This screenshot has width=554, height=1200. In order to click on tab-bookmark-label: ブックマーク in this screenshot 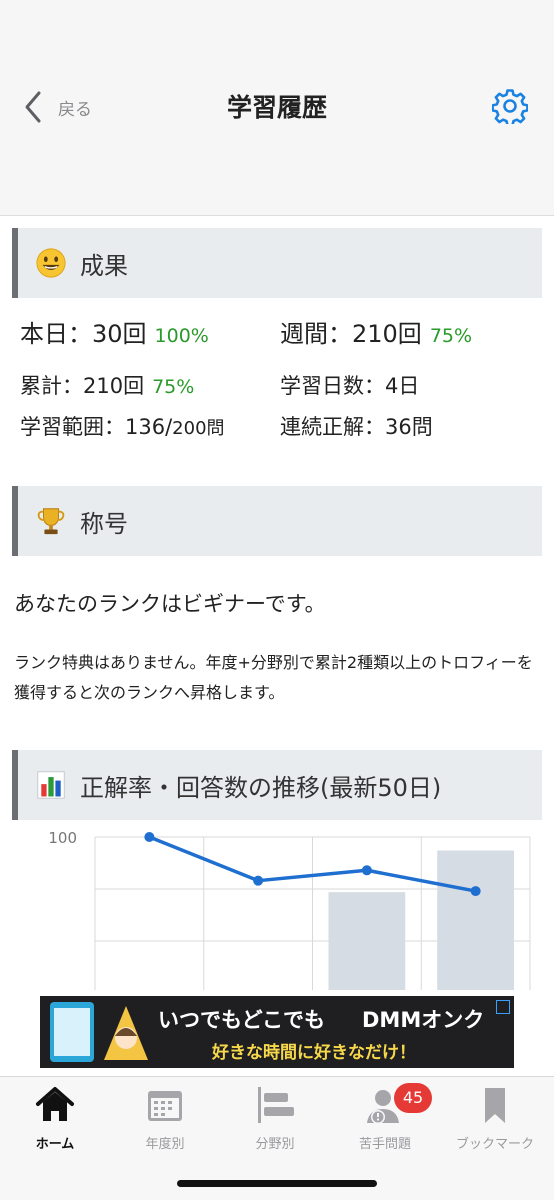, I will do `click(494, 1144)`.